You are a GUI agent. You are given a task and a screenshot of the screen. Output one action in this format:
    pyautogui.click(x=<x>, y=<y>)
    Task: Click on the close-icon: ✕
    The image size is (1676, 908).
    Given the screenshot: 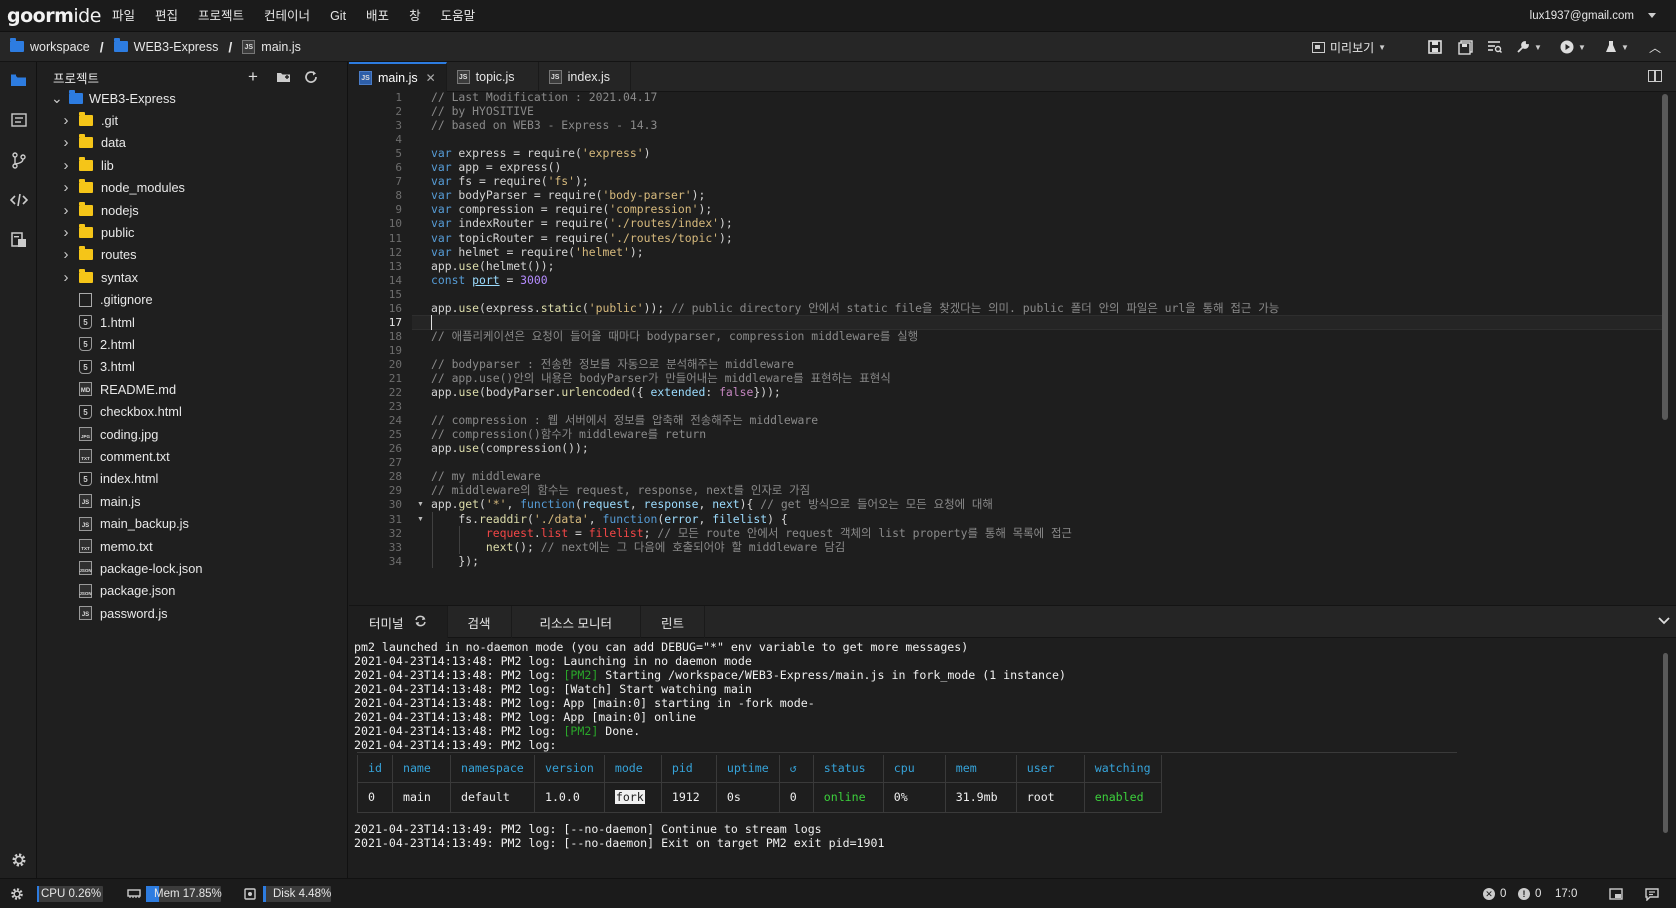 What is the action you would take?
    pyautogui.click(x=431, y=78)
    